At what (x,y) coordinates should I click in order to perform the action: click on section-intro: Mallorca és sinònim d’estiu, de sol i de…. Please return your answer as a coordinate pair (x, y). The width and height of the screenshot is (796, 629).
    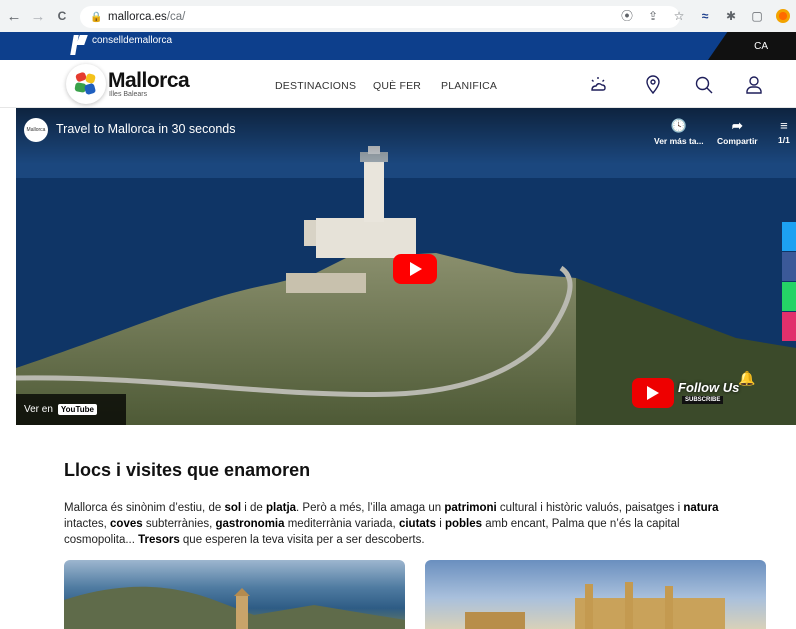
    Looking at the image, I should click on (391, 524).